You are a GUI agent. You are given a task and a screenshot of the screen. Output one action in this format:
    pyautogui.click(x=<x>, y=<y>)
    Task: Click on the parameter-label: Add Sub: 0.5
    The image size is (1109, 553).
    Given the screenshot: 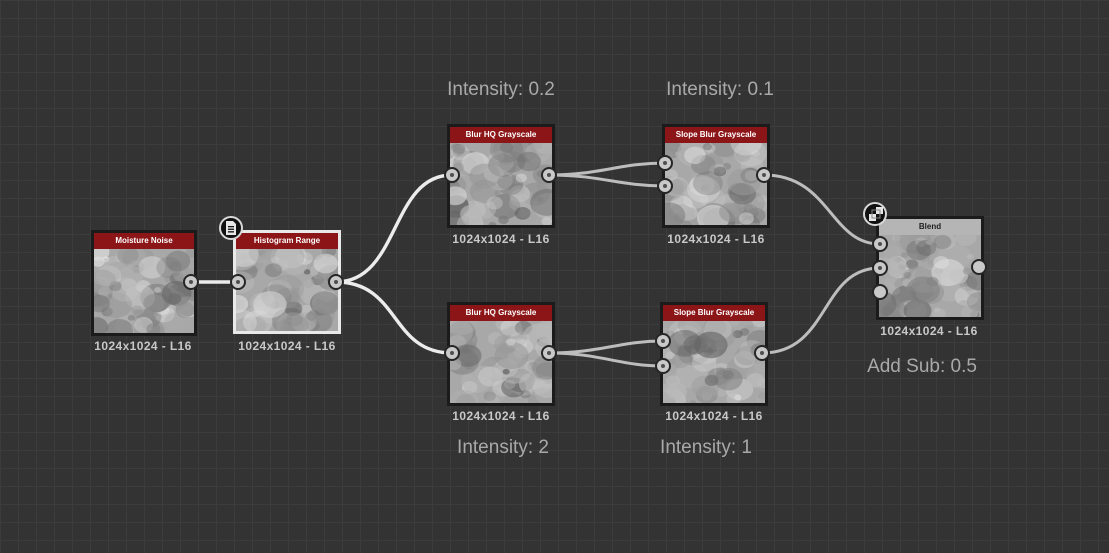 What is the action you would take?
    pyautogui.click(x=922, y=366)
    